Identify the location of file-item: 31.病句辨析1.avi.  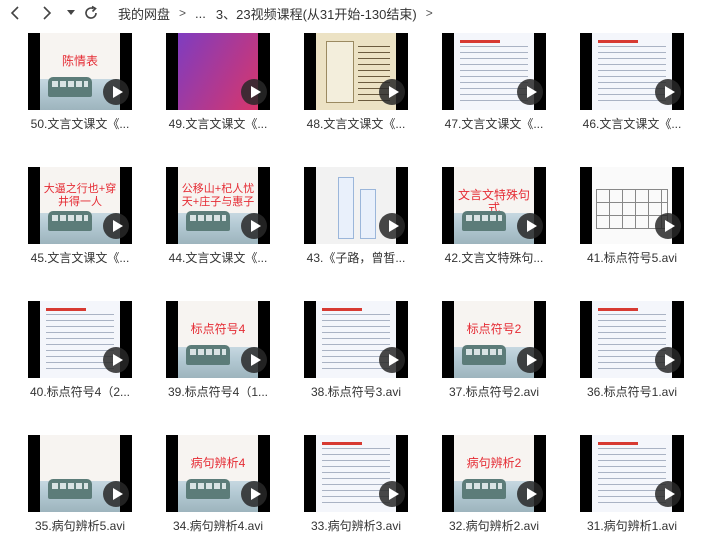
(627, 492).